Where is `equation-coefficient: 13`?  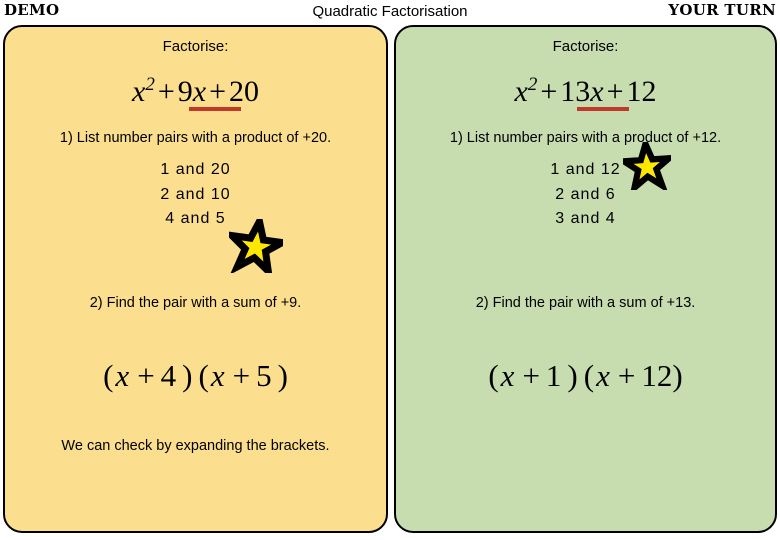
equation-coefficient: 13 is located at coordinates (575, 91).